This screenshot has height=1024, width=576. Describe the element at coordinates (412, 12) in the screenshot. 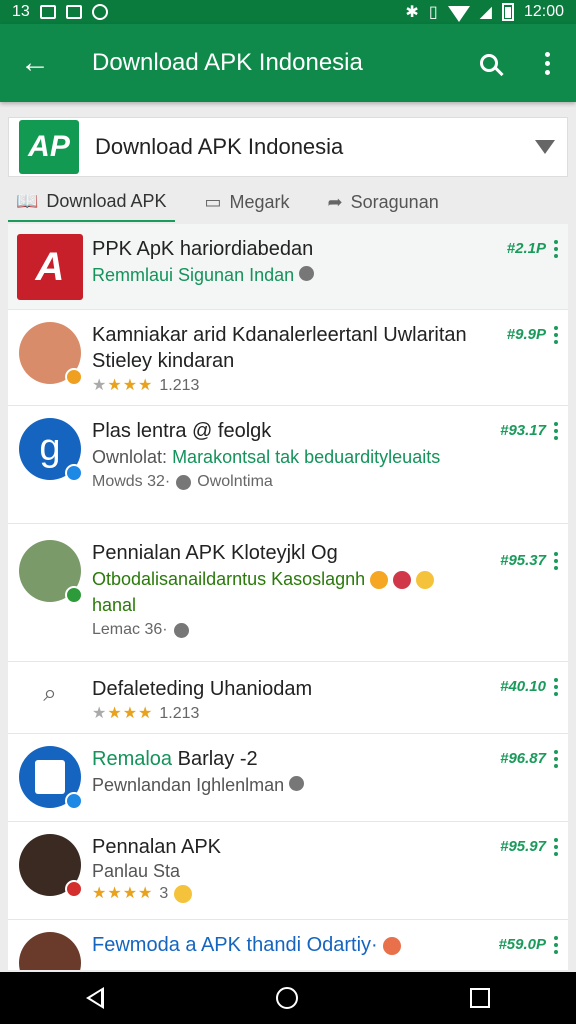

I see `bluetooth-icon: ✱` at that location.